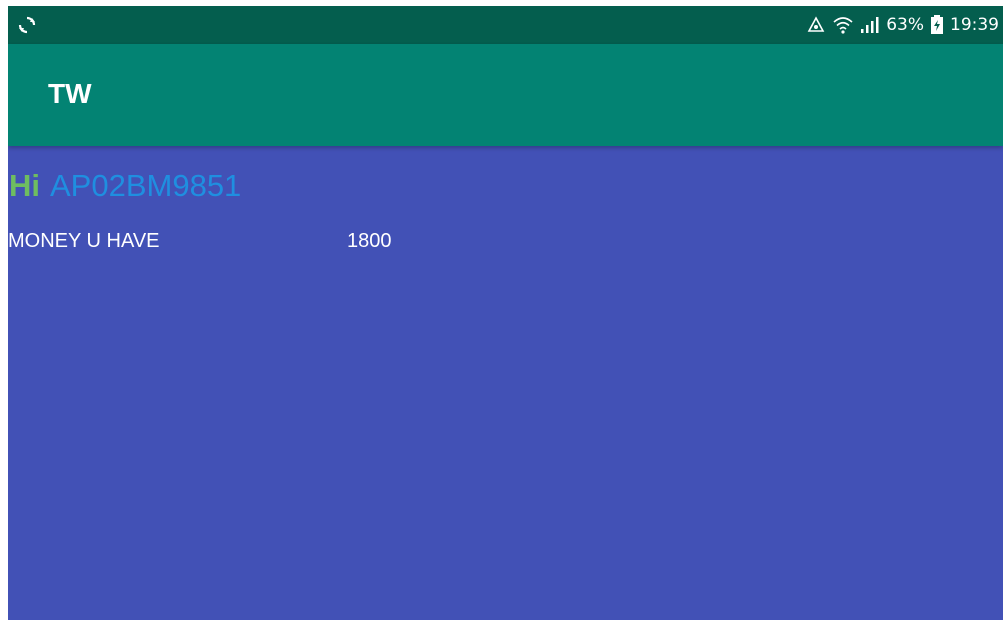  What do you see at coordinates (843, 25) in the screenshot?
I see `wifi-icon` at bounding box center [843, 25].